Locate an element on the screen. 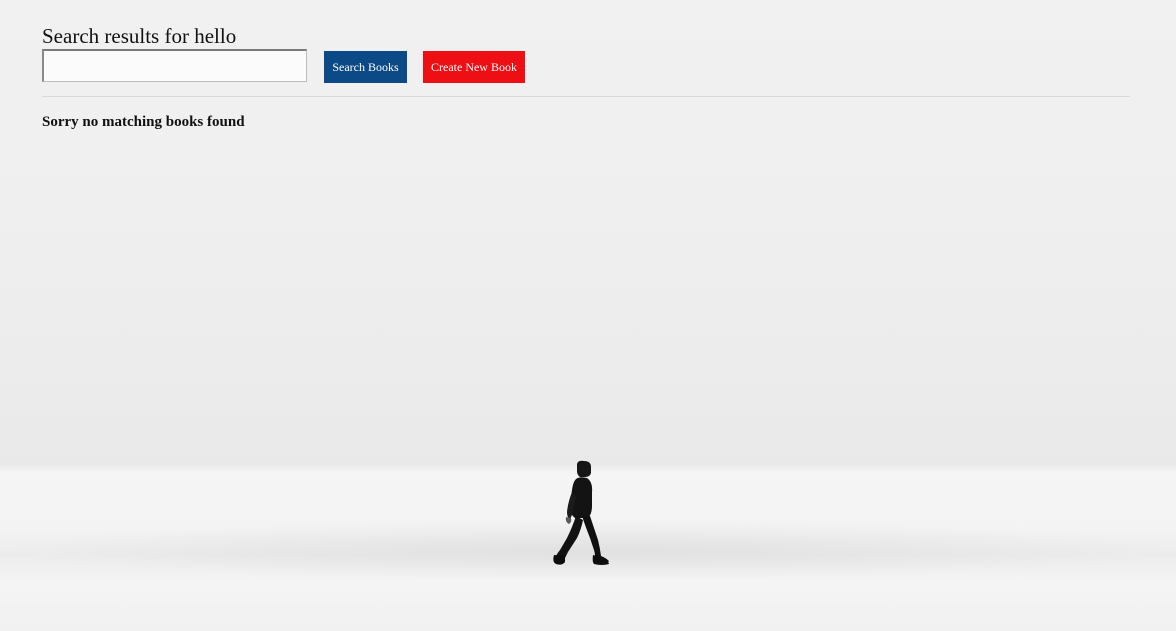  walking-person-silhouette is located at coordinates (581, 512).